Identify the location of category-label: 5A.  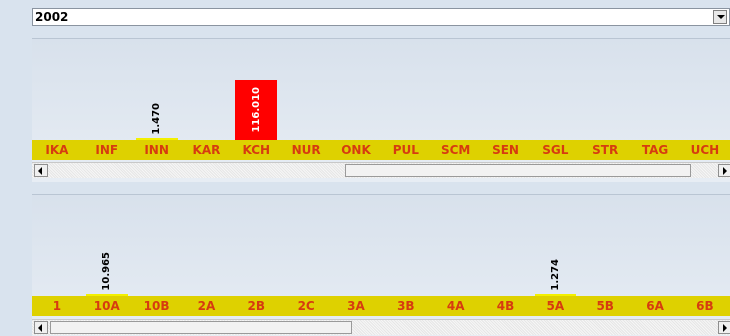
(555, 306).